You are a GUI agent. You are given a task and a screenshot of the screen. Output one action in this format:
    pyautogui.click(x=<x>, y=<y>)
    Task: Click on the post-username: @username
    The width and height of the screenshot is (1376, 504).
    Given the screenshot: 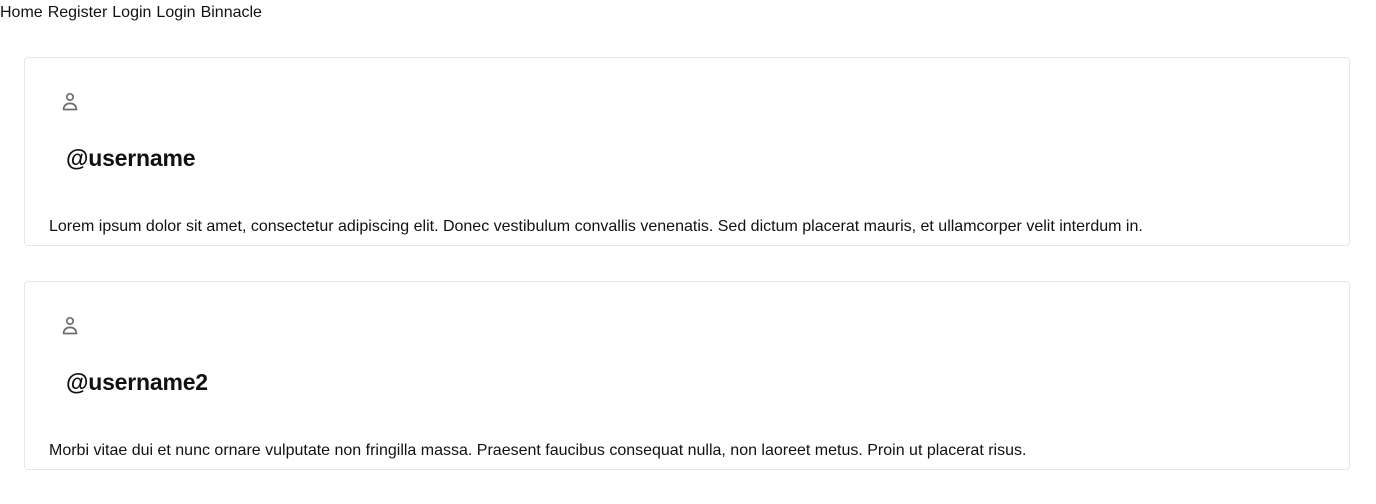 What is the action you would take?
    pyautogui.click(x=131, y=158)
    